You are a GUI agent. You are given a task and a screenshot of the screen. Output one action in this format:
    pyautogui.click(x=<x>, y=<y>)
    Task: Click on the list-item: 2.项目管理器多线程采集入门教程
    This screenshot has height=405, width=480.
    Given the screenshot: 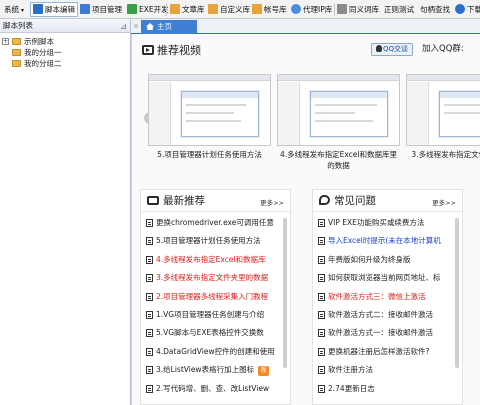 What is the action you would take?
    pyautogui.click(x=214, y=300)
    